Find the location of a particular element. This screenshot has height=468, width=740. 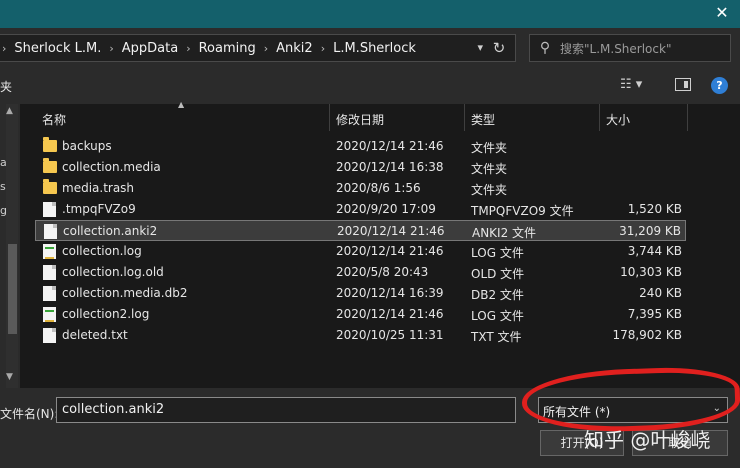

search-icon: ⚲ is located at coordinates (545, 48).